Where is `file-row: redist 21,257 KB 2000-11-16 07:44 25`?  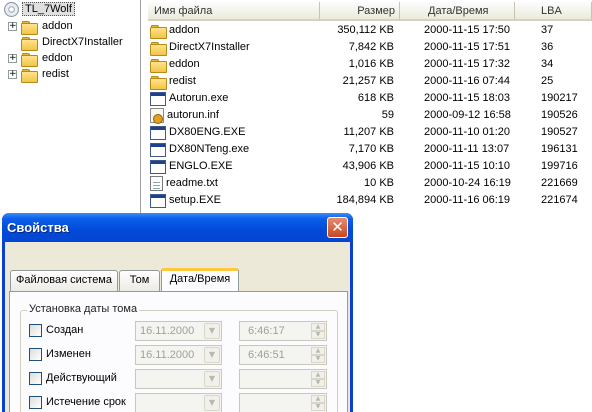 file-row: redist 21,257 KB 2000-11-16 07:44 25 is located at coordinates (368, 81).